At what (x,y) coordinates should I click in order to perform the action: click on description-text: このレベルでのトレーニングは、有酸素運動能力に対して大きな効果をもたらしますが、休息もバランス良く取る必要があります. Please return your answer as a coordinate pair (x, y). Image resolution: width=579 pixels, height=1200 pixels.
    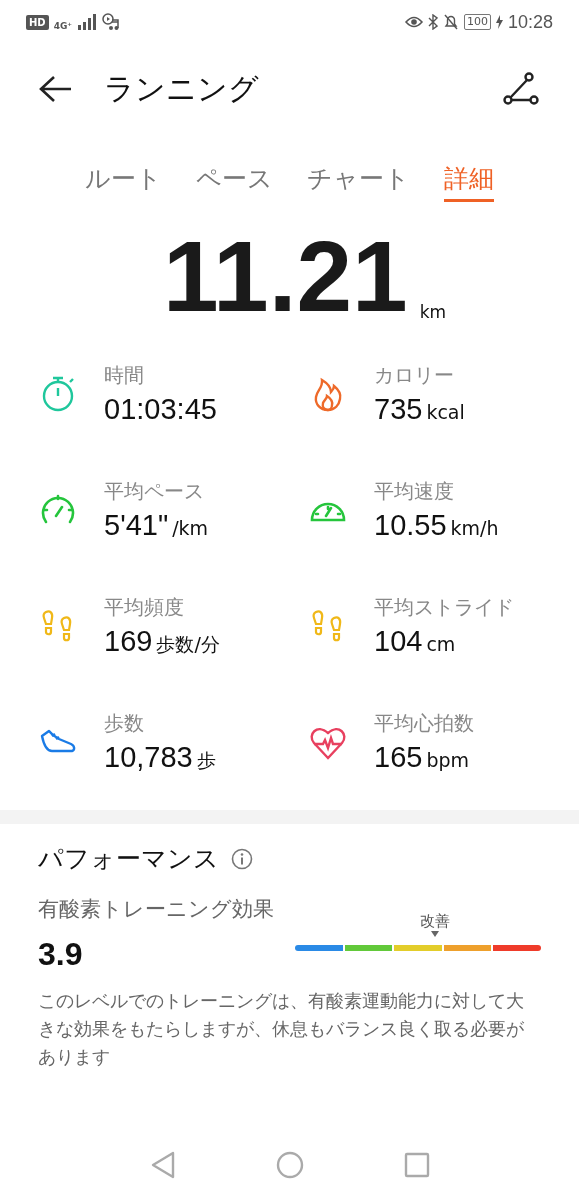
    Looking at the image, I should click on (281, 1029).